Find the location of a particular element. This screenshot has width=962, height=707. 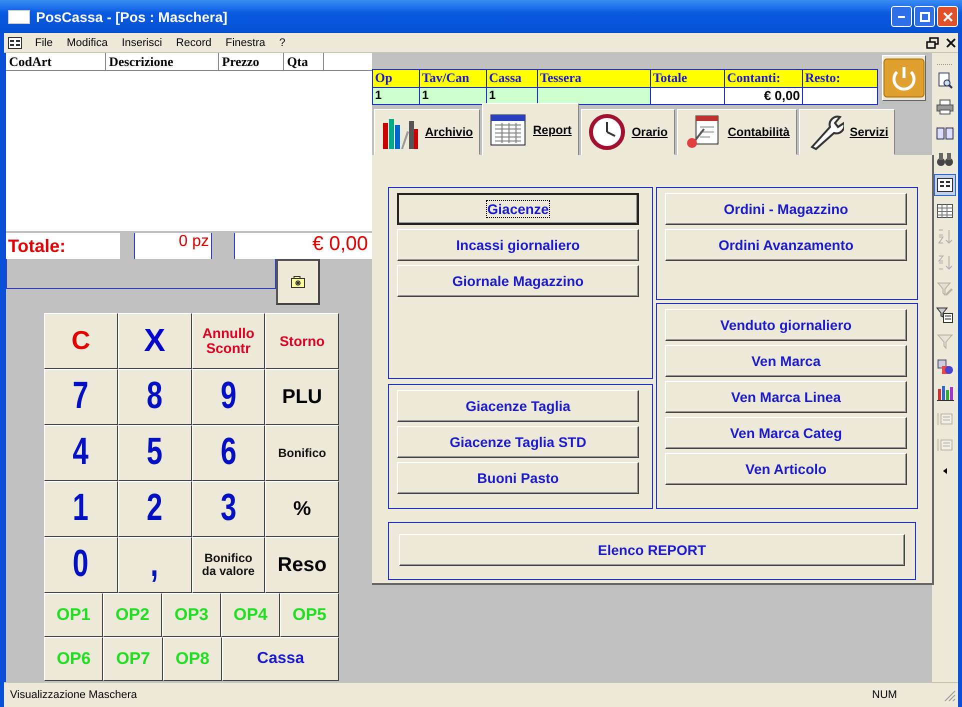

keypad-key: , is located at coordinates (155, 565).